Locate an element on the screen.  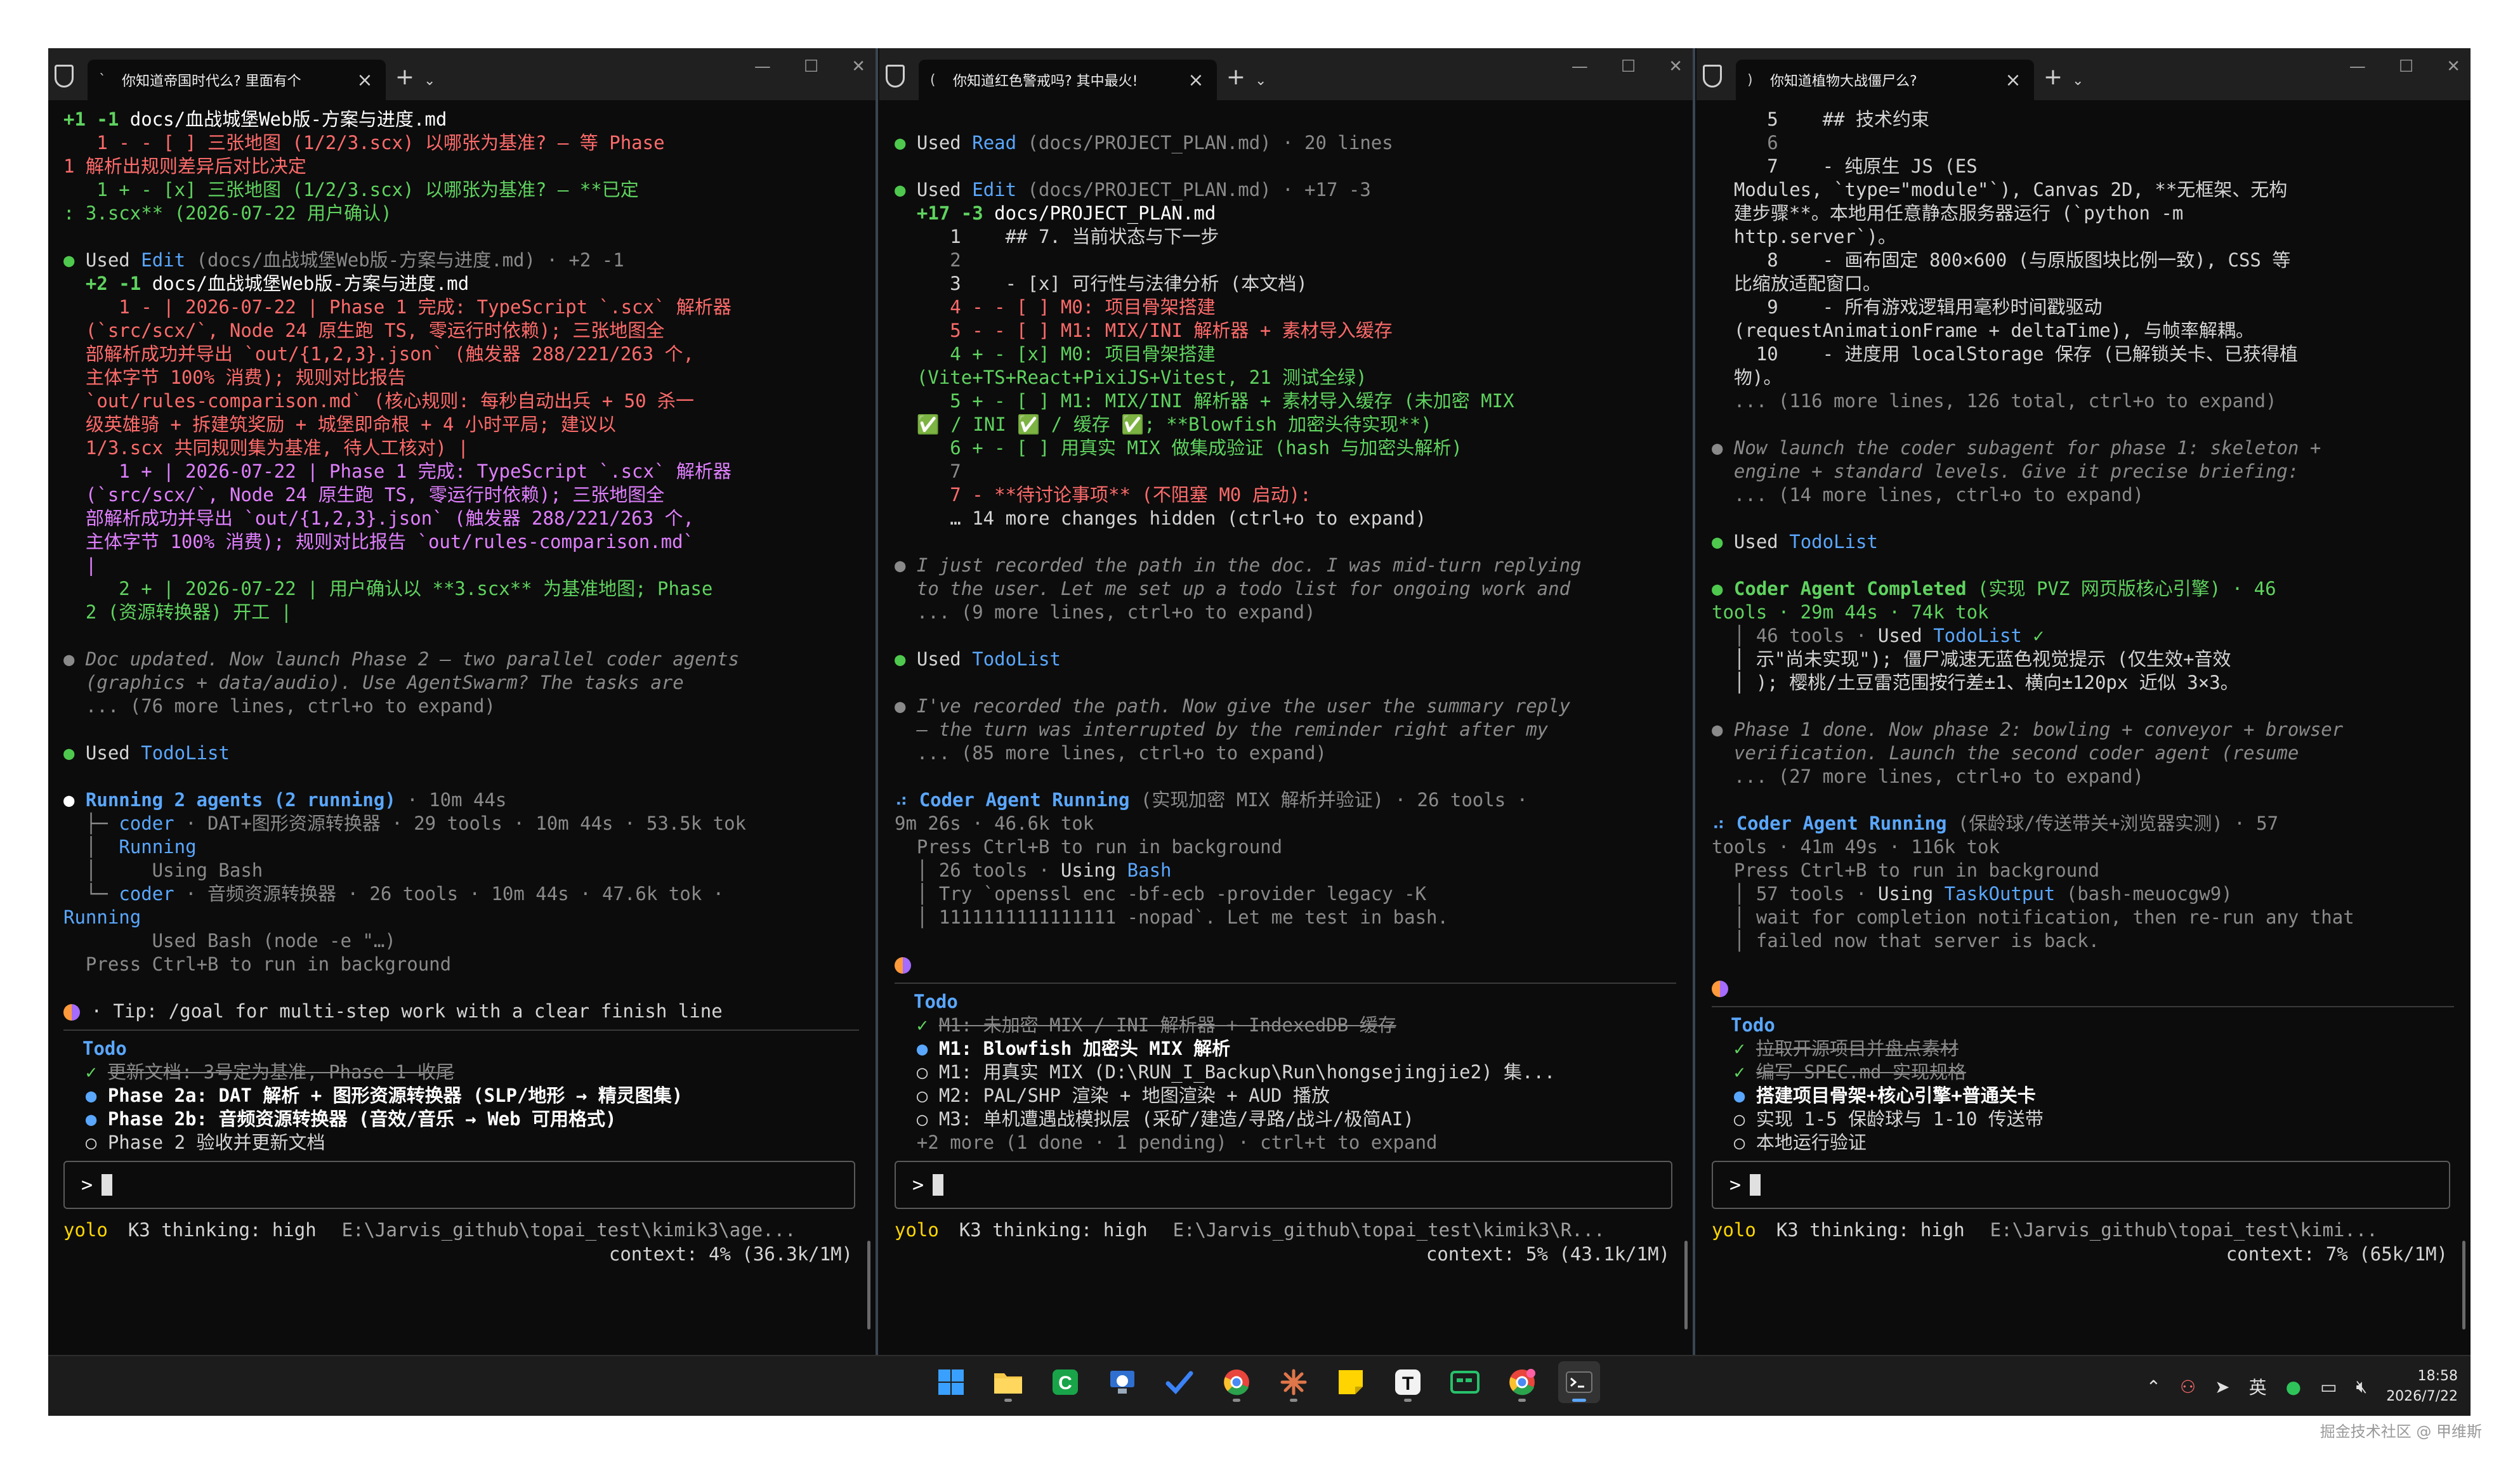
working-spinner-icon is located at coordinates (71, 1012).